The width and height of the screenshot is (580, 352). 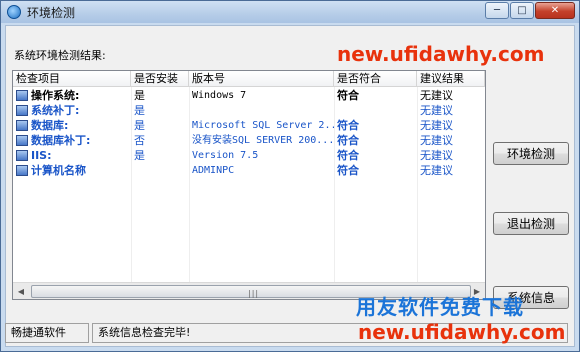 I want to click on row-name: 系统补丁:, so click(x=72, y=110).